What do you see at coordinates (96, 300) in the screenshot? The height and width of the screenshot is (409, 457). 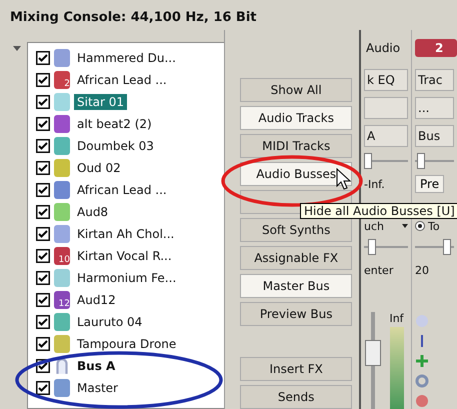 I see `track-name: Aud12` at bounding box center [96, 300].